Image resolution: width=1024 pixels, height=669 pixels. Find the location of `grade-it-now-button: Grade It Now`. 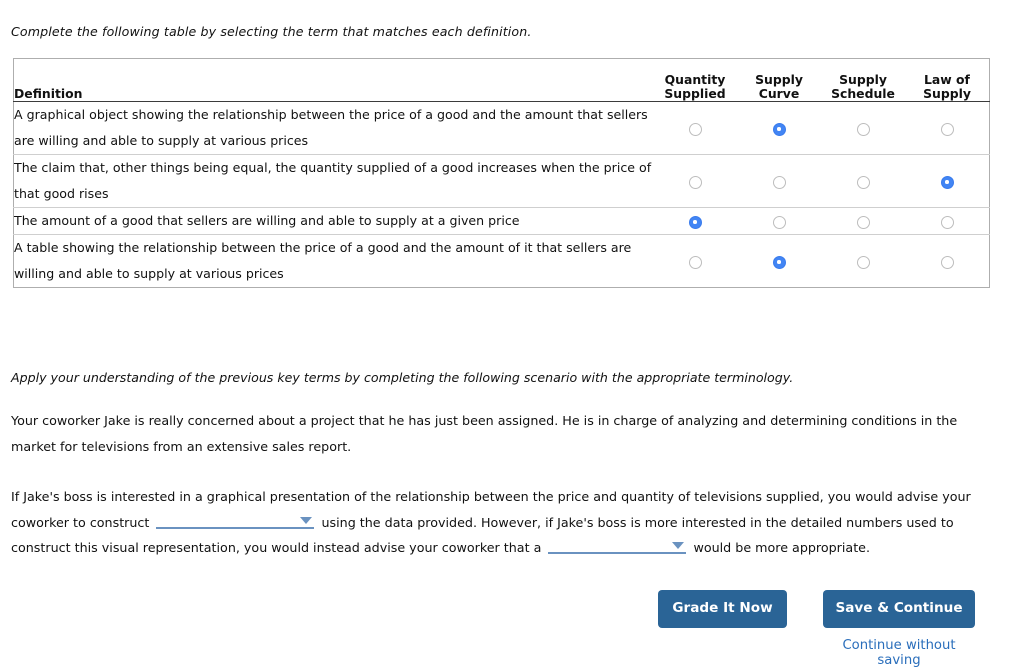

grade-it-now-button: Grade It Now is located at coordinates (722, 609).